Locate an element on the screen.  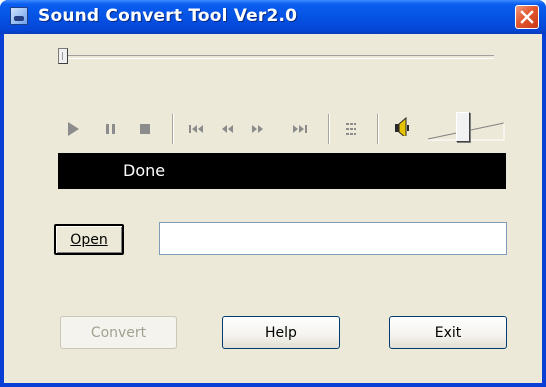
skip-forward-icon is located at coordinates (301, 129).